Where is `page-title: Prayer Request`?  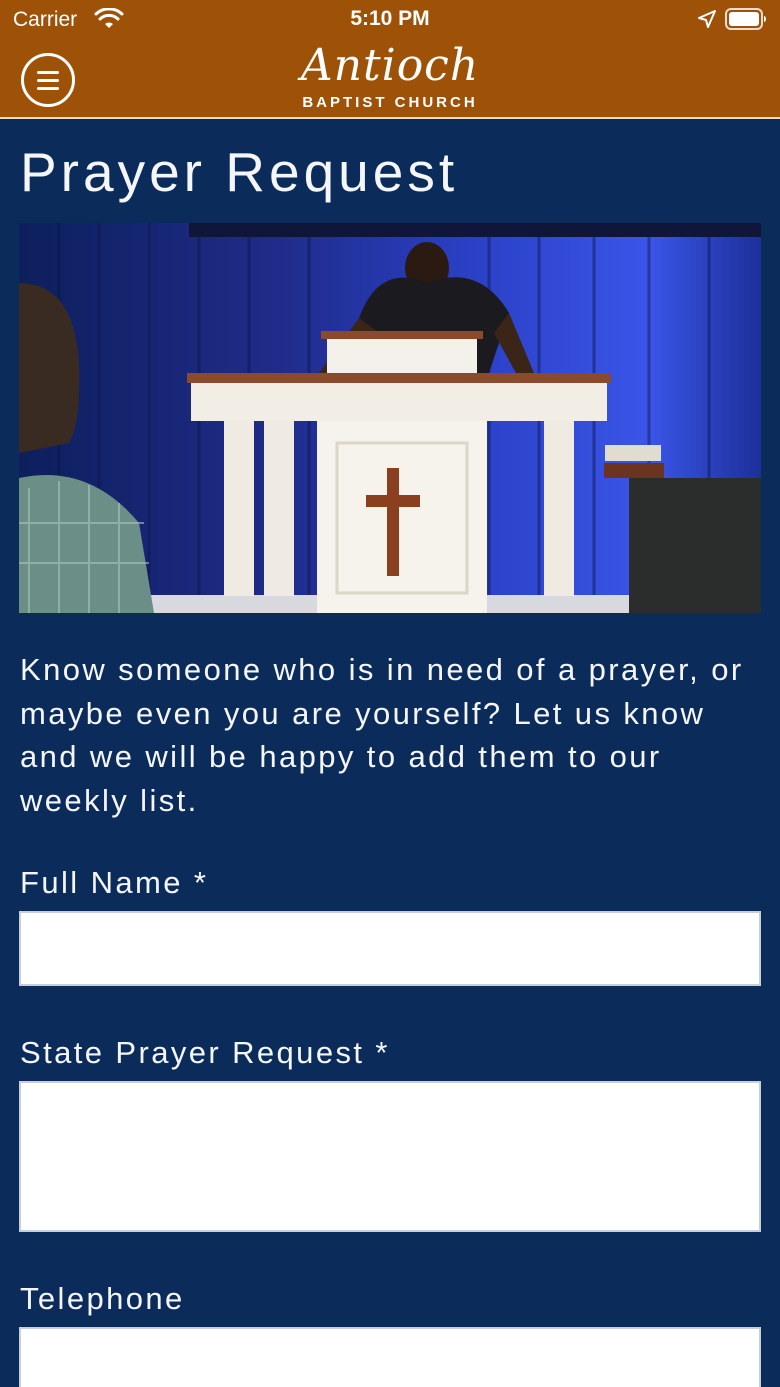
page-title: Prayer Request is located at coordinates (239, 172).